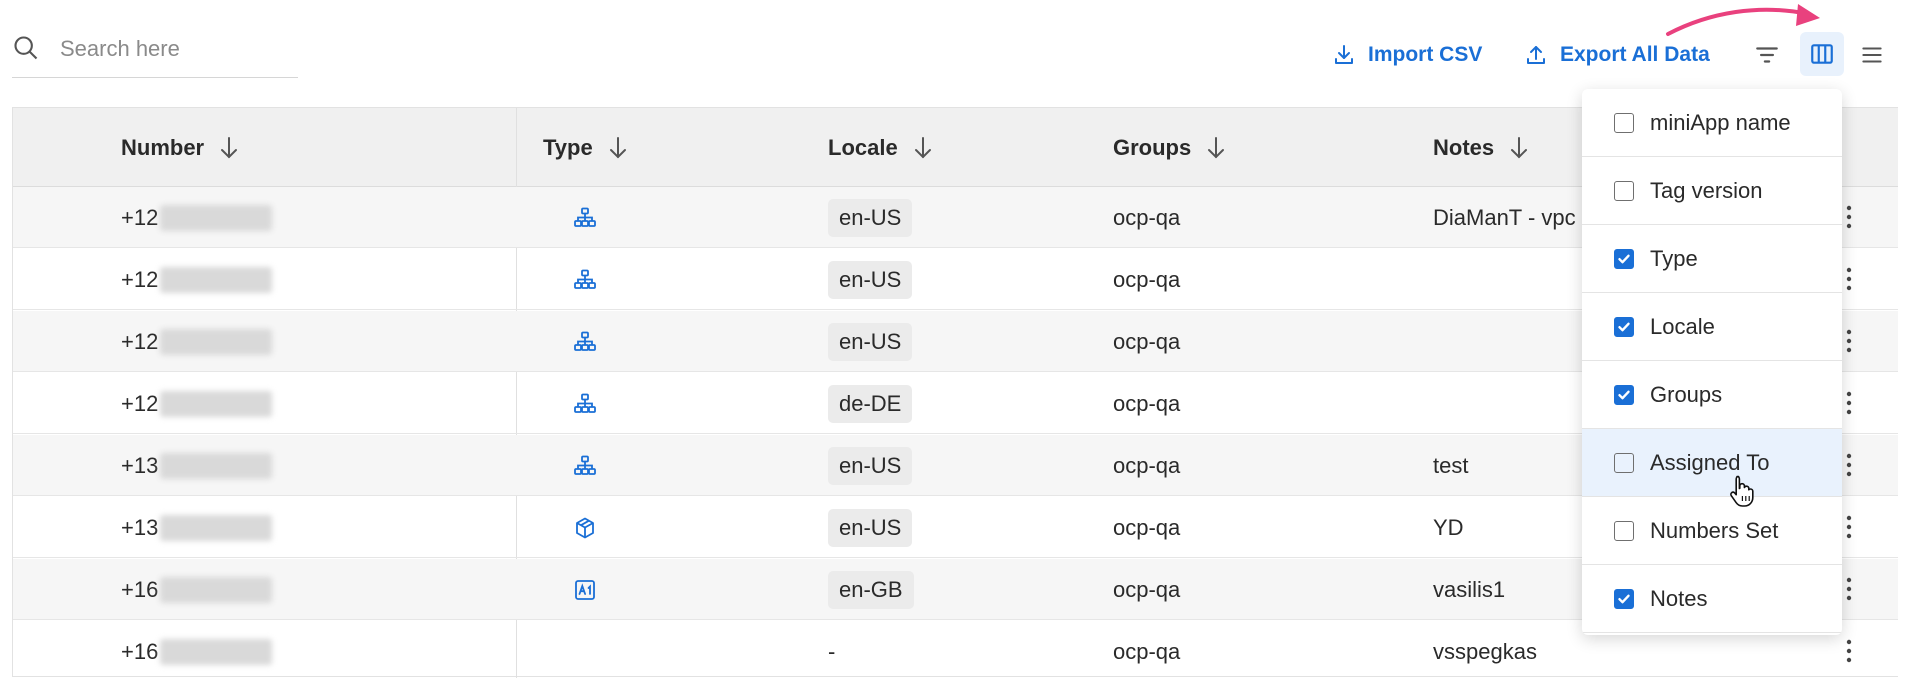 This screenshot has height=680, width=1910. What do you see at coordinates (175, 49) in the screenshot?
I see `search-input` at bounding box center [175, 49].